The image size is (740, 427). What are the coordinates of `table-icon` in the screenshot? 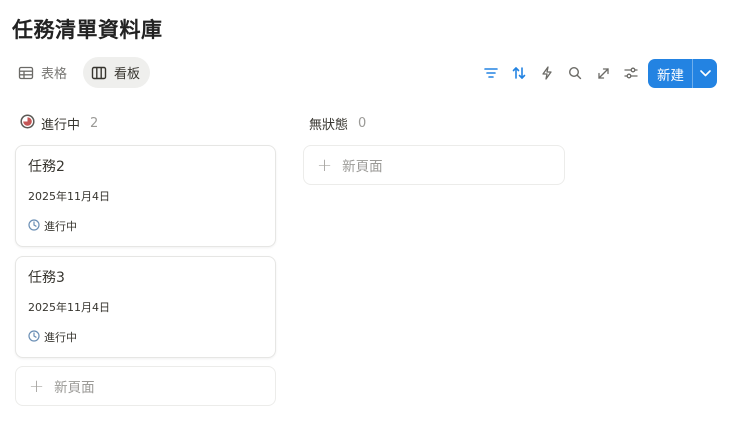 It's located at (26, 73).